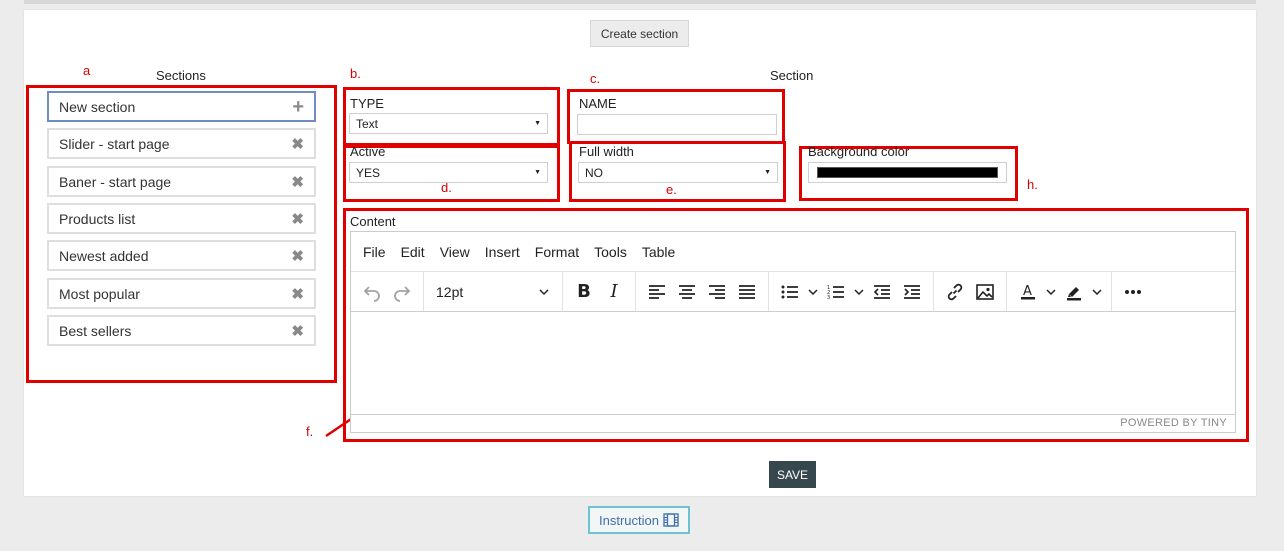 Image resolution: width=1284 pixels, height=551 pixels. Describe the element at coordinates (181, 181) in the screenshot. I see `section-item: Baner - start page ✖` at that location.